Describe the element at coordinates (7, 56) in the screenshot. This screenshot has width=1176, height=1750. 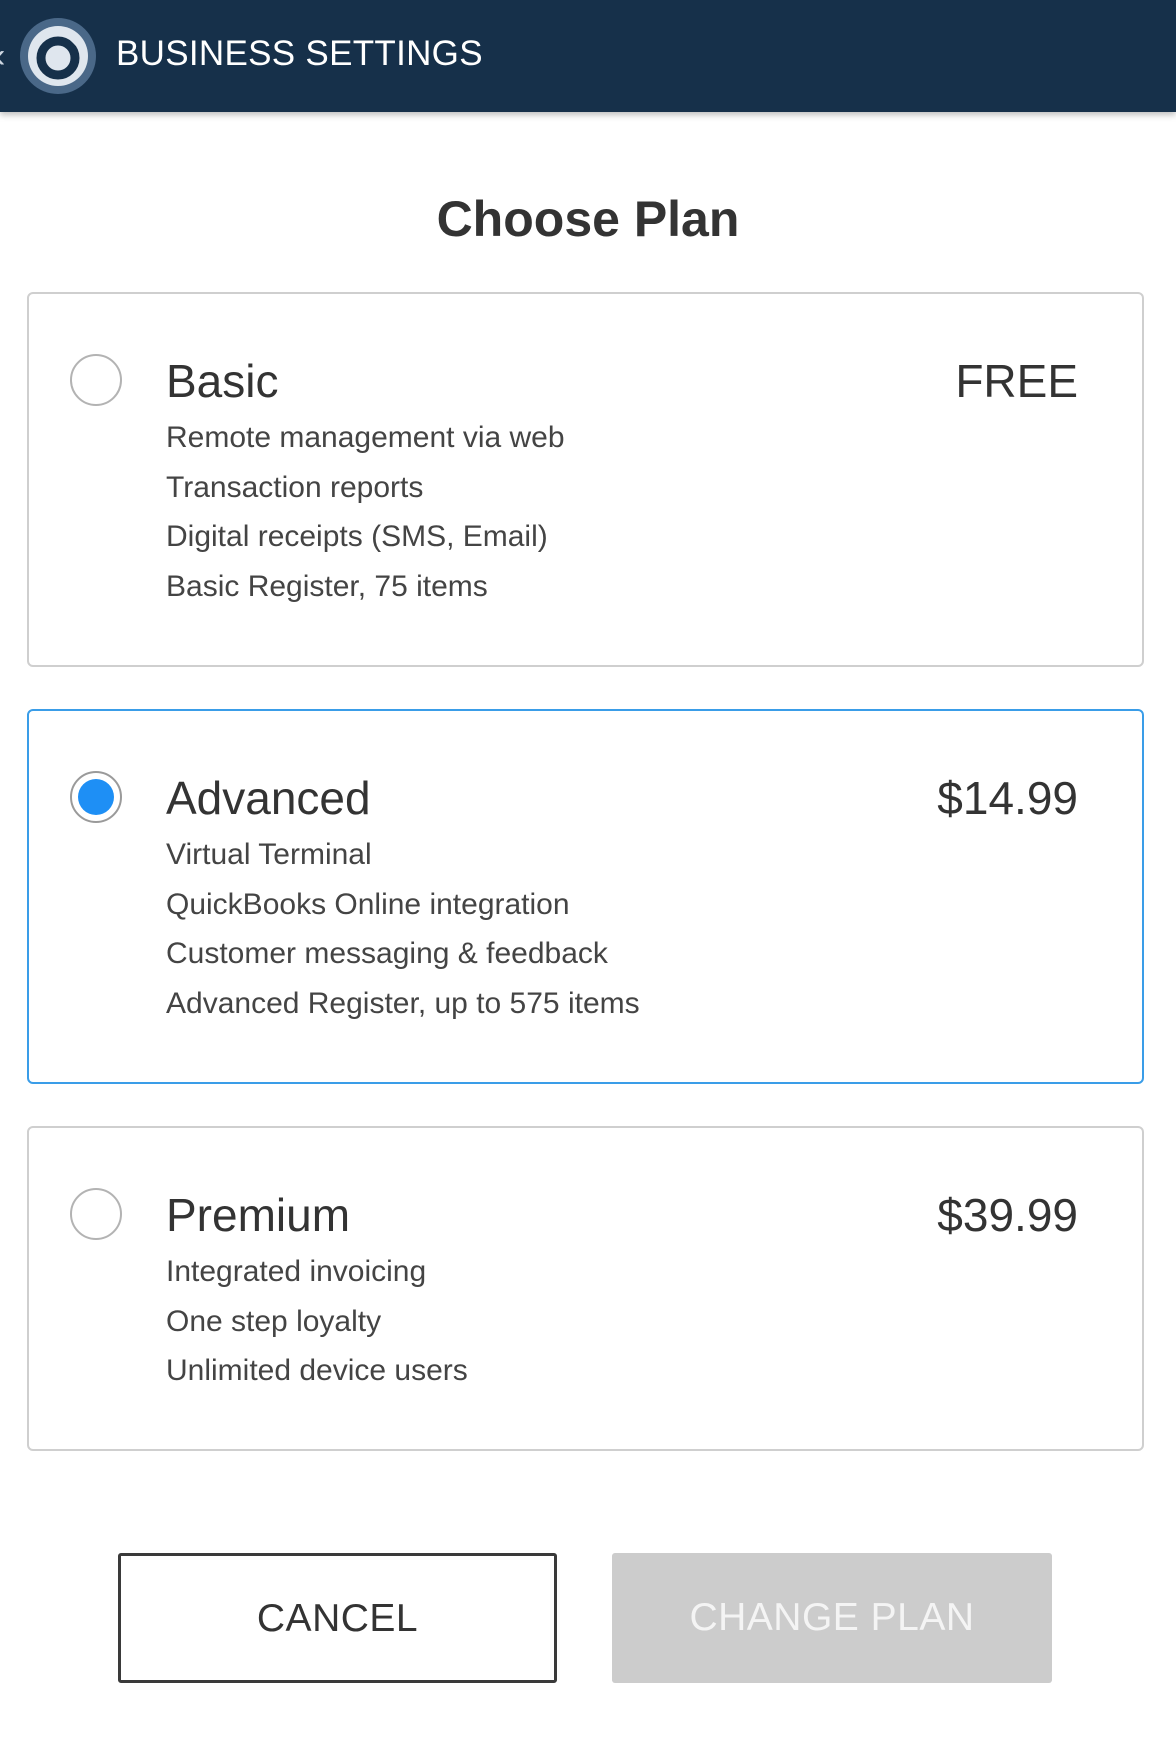
I see `chevron-left-icon: ‹` at that location.